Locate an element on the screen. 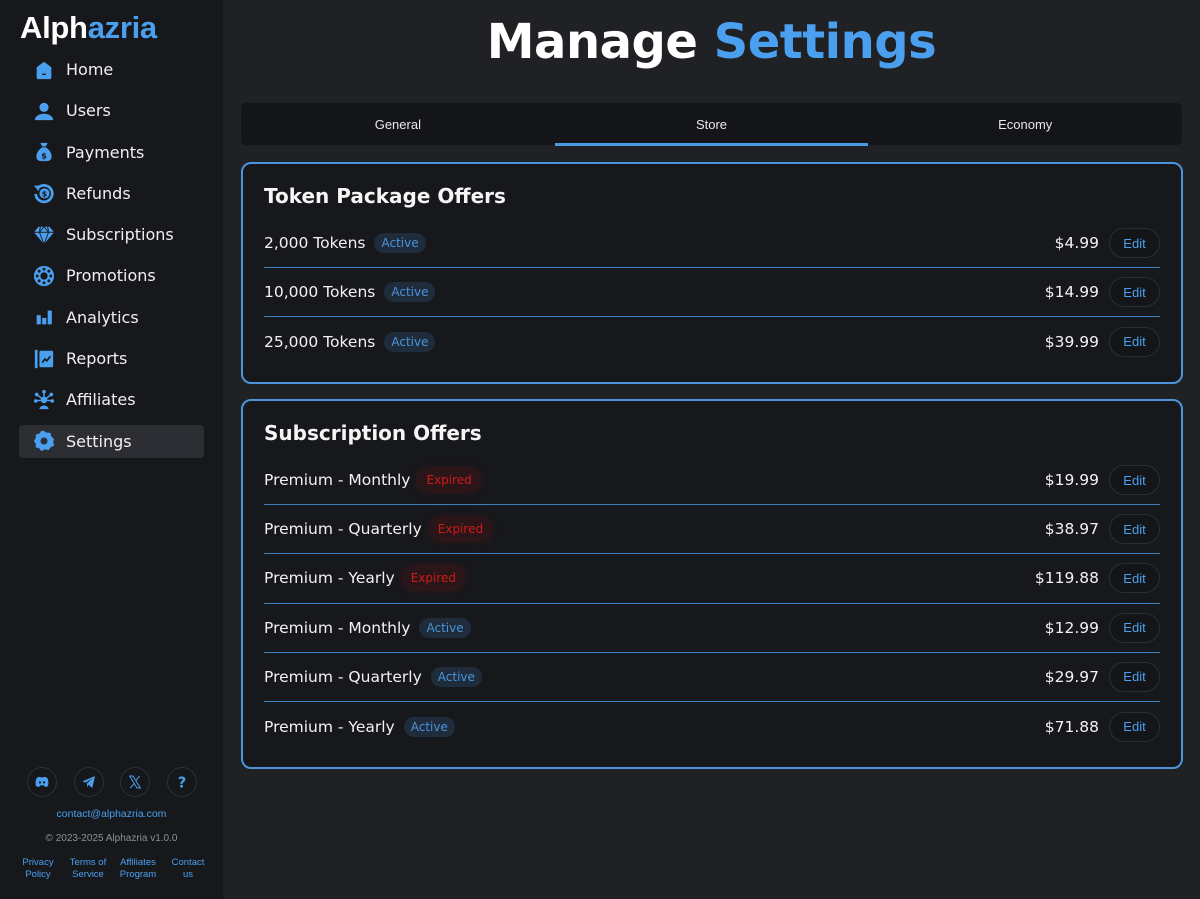  contact-us-link: Contact us is located at coordinates (188, 868).